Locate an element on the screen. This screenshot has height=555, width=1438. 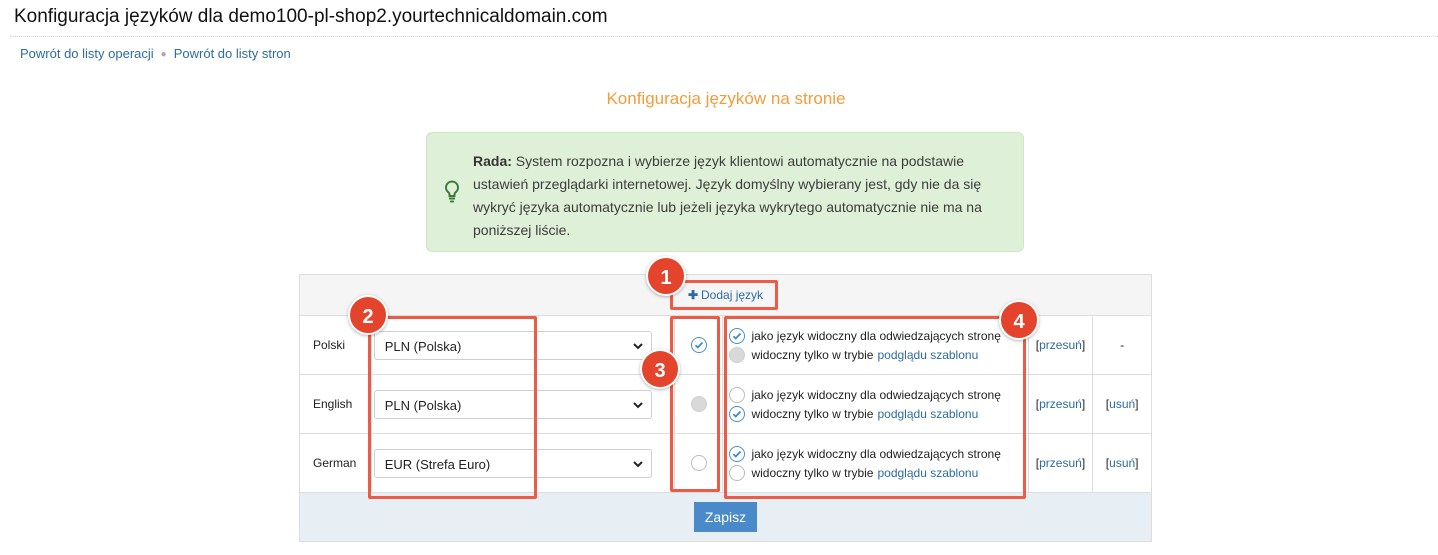
save-button: Zapisz is located at coordinates (725, 517).